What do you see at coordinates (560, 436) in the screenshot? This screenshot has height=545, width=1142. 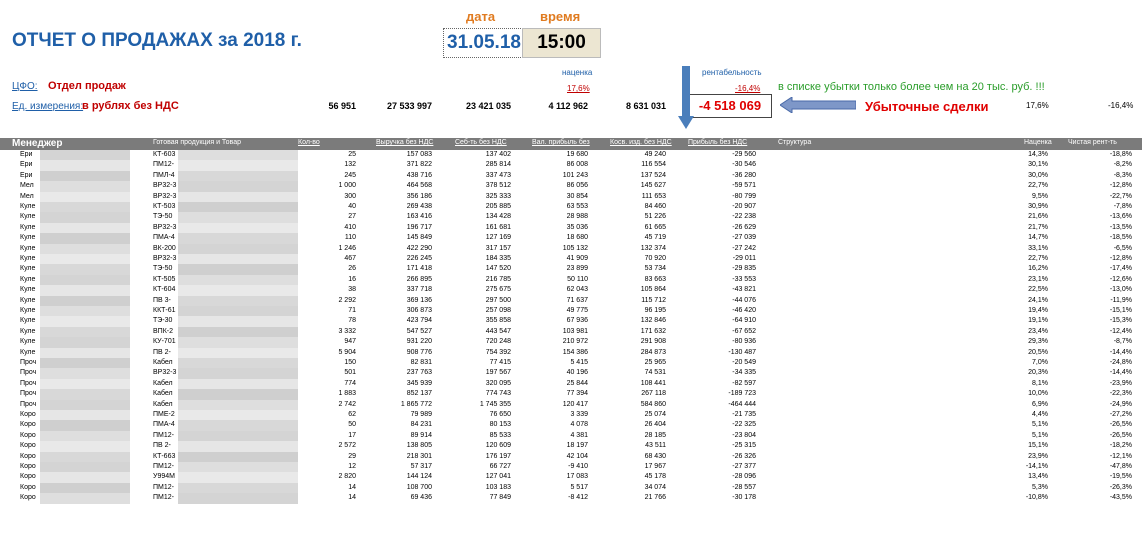 I see `cell-gross-profit: 4 381` at bounding box center [560, 436].